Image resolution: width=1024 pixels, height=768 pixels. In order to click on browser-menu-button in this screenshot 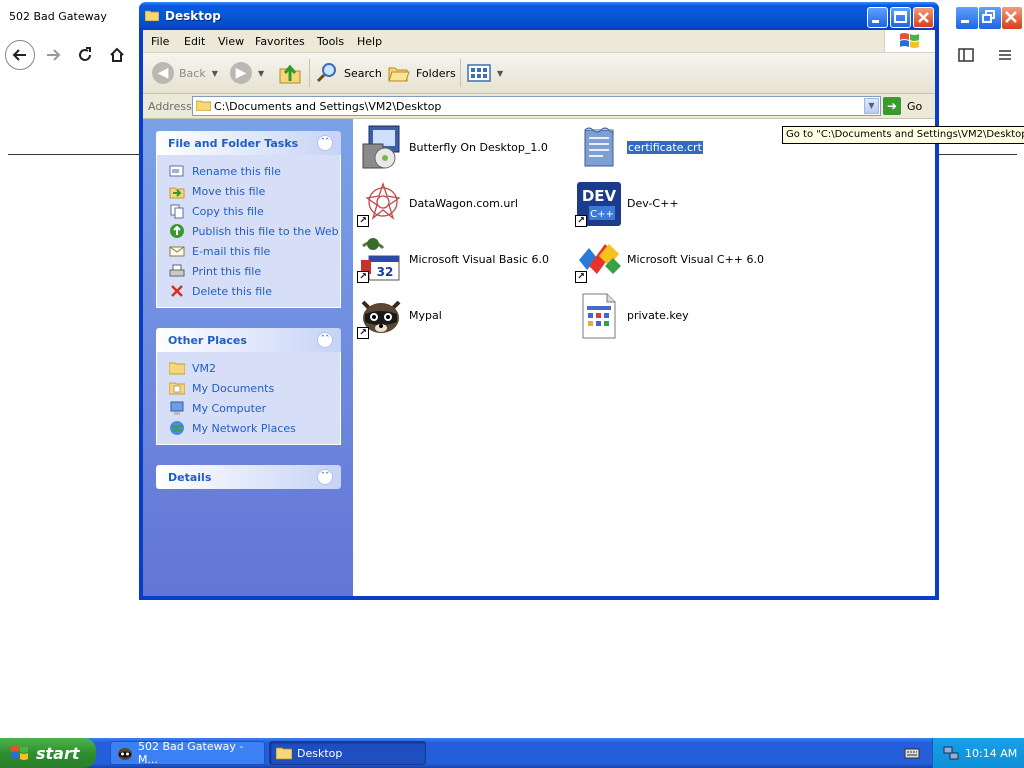, I will do `click(1005, 55)`.